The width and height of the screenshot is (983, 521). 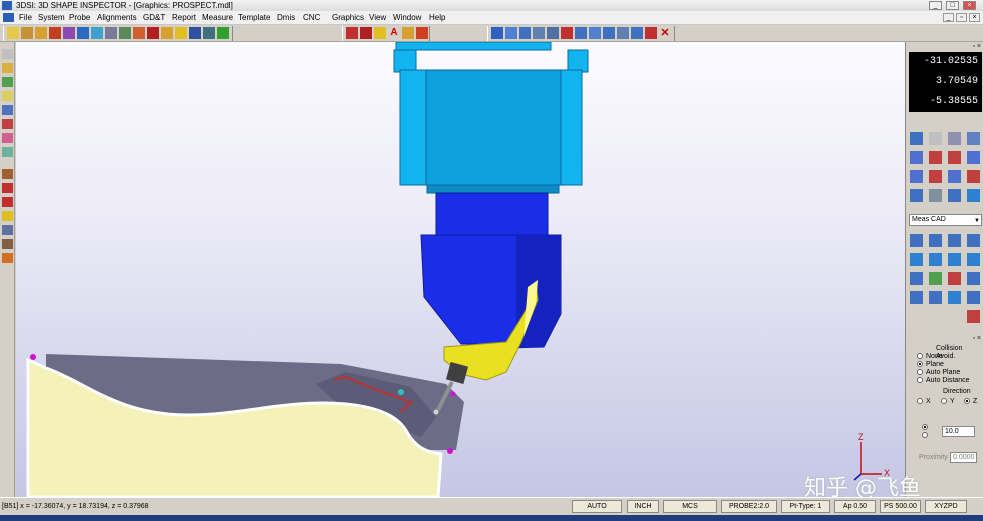 I want to click on measure-flush-icon, so click(x=954, y=297).